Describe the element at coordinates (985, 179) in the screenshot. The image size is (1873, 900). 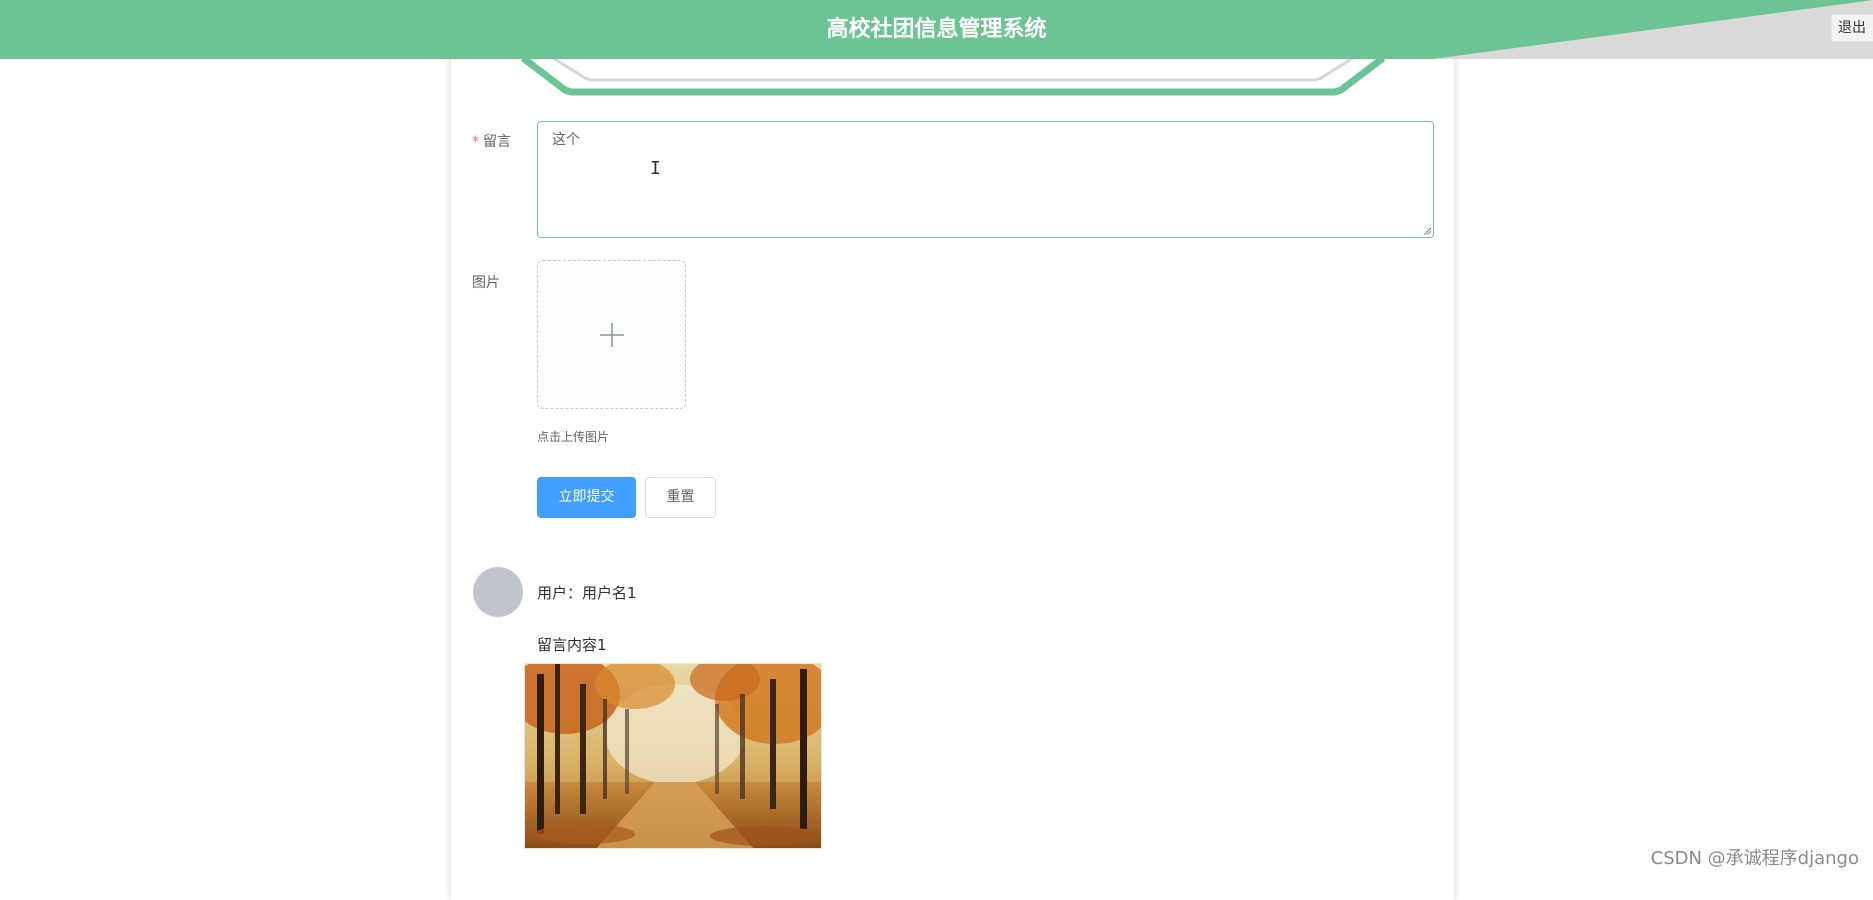
I see `message-textarea: 这个` at that location.